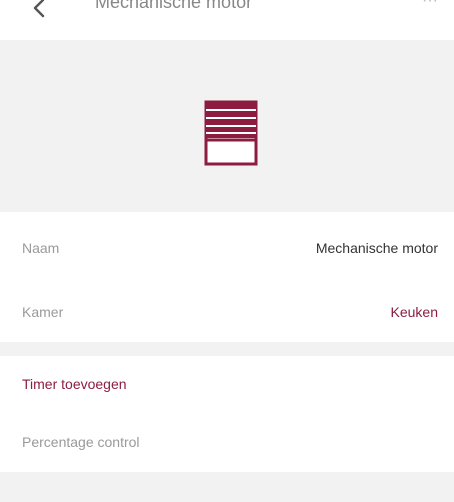 The height and width of the screenshot is (502, 454). I want to click on bottom-spacer, so click(227, 487).